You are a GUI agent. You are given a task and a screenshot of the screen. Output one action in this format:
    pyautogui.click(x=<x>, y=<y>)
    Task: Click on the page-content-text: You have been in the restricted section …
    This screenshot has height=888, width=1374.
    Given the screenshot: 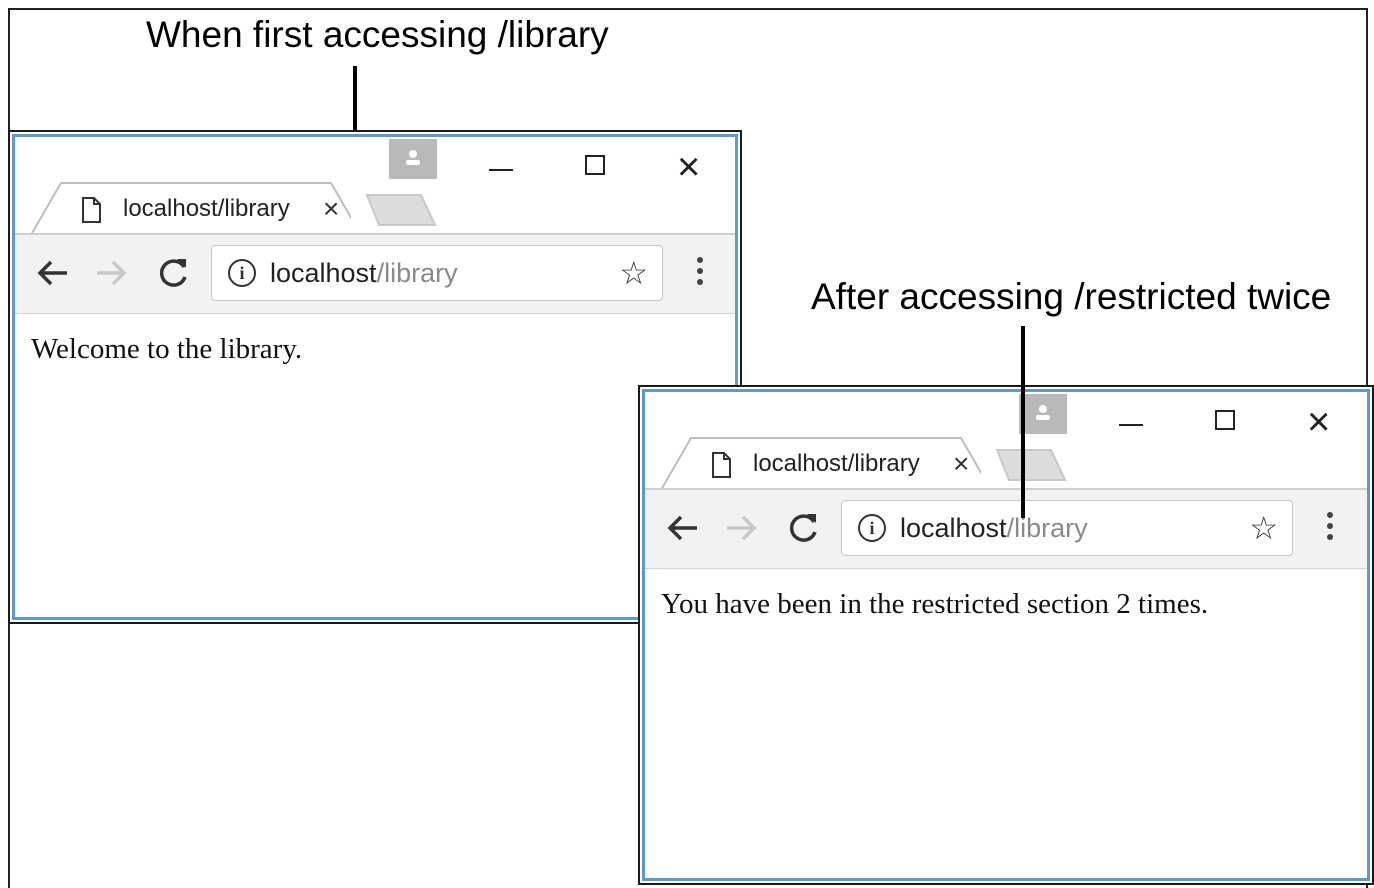 What is the action you would take?
    pyautogui.click(x=935, y=604)
    